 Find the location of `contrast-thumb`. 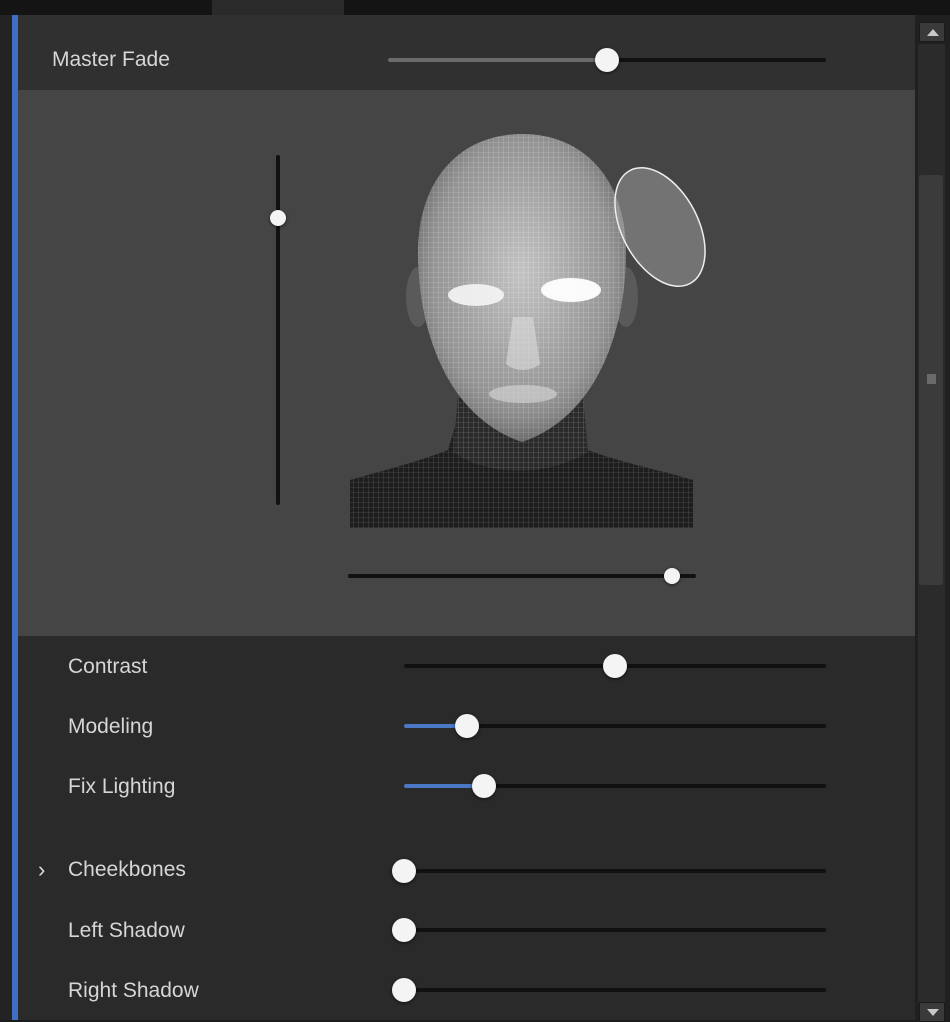

contrast-thumb is located at coordinates (615, 666).